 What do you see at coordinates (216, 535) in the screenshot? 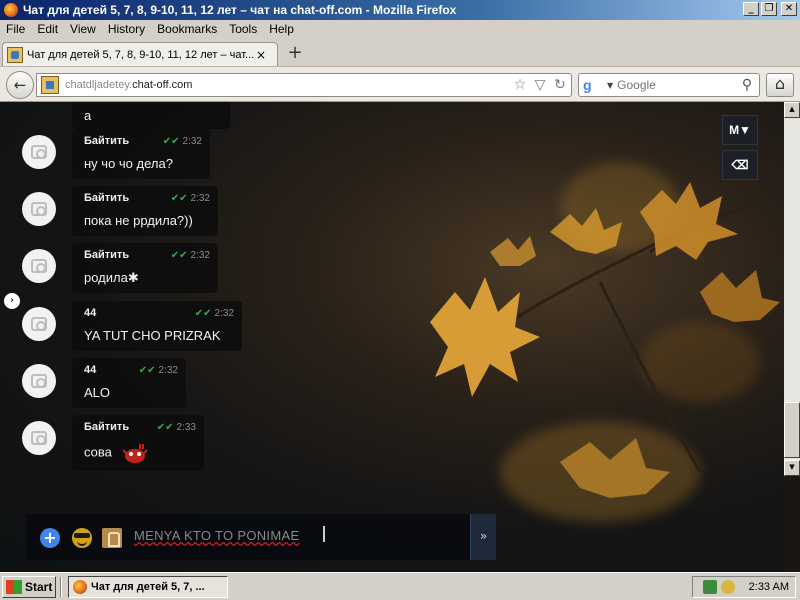
I see `message-input: MENYA KTO TO PONIMAE` at bounding box center [216, 535].